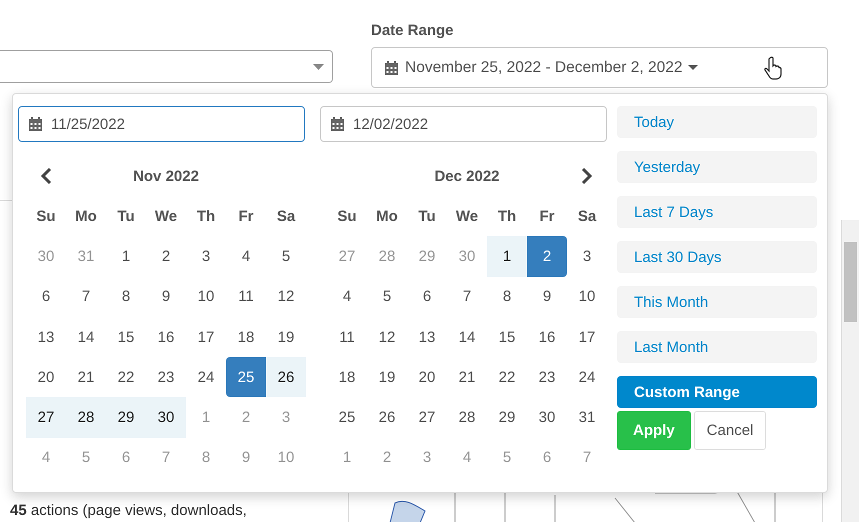 This screenshot has width=859, height=522. What do you see at coordinates (717, 212) in the screenshot?
I see `range-option: Last 7 Days` at bounding box center [717, 212].